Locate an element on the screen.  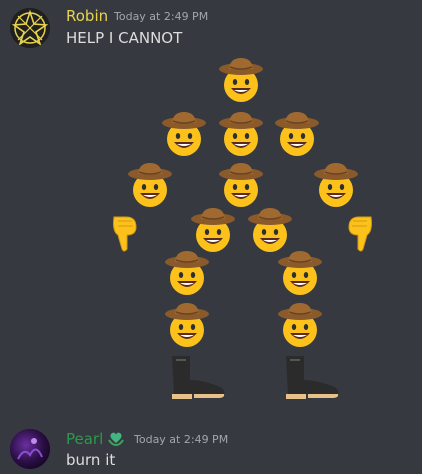
green-heart-hands-icon is located at coordinates (116, 438).